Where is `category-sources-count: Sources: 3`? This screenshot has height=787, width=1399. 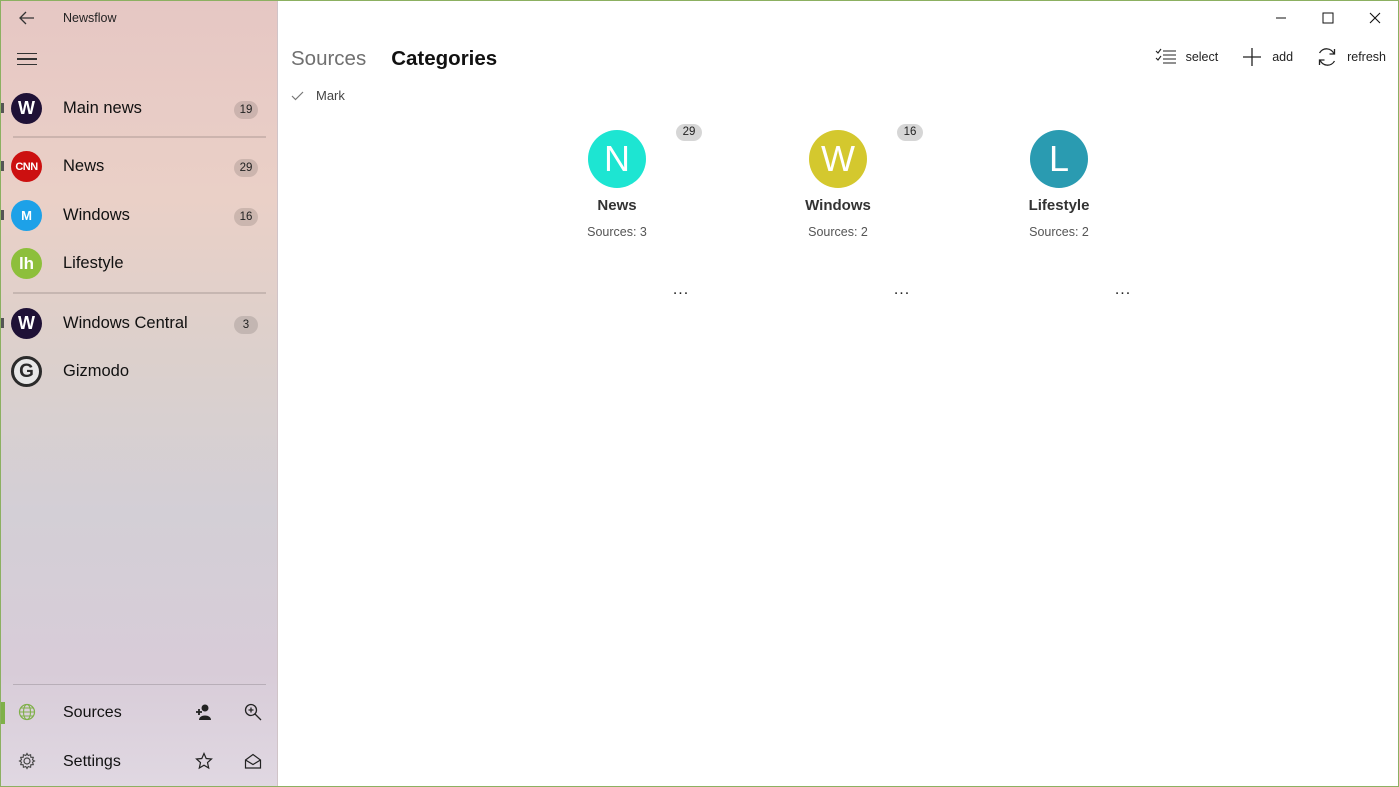 category-sources-count: Sources: 3 is located at coordinates (617, 232).